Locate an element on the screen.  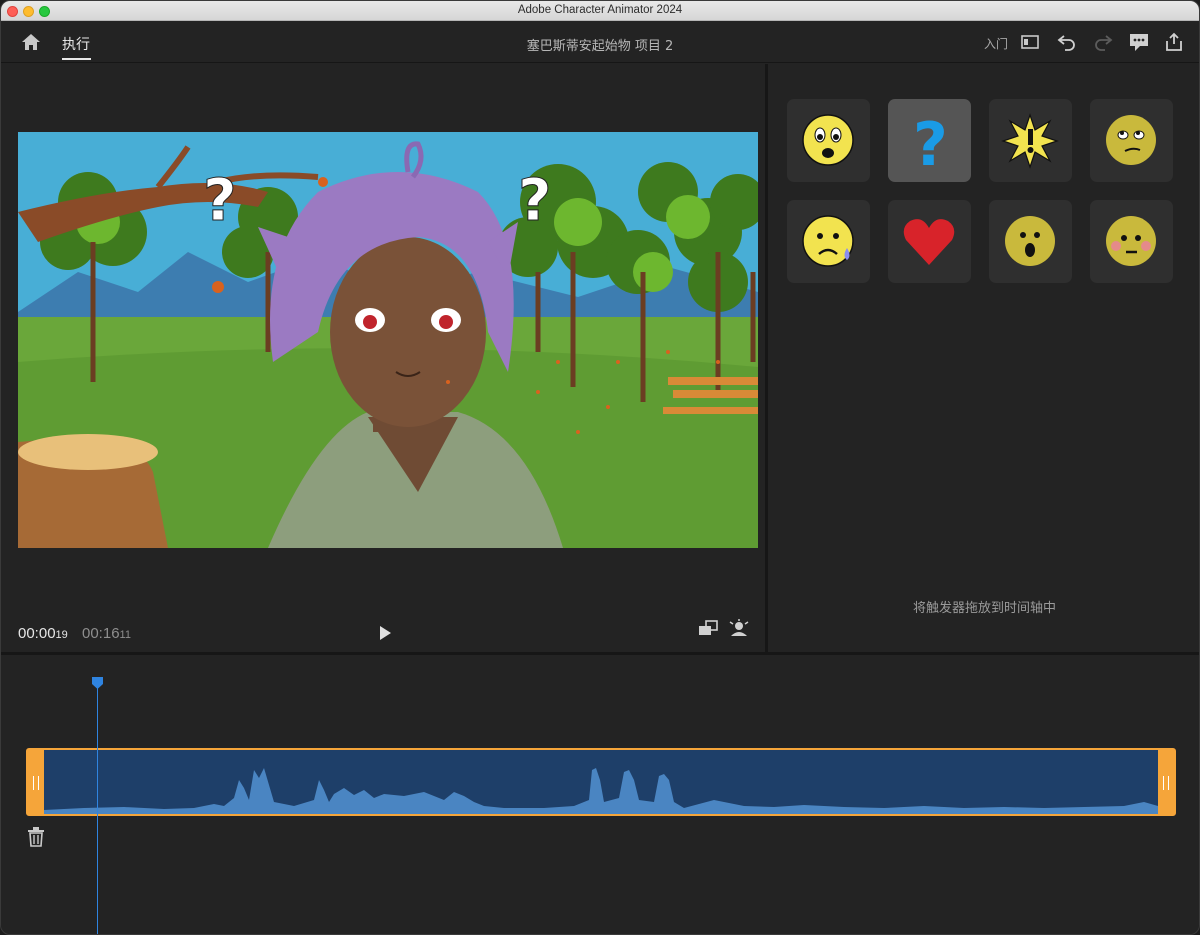
redo-icon is located at coordinates (1103, 42).